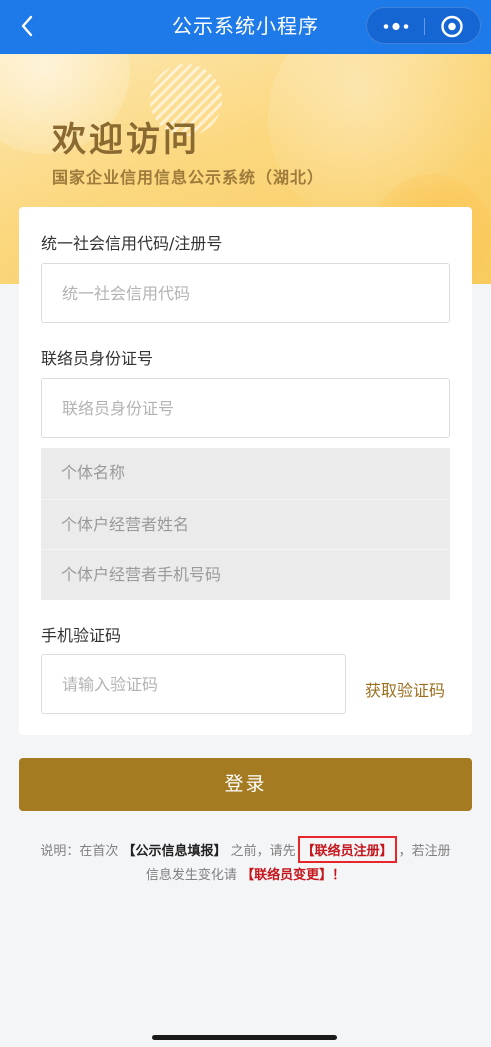 This screenshot has height=1047, width=491. I want to click on banner-title: 欢迎访问, so click(126, 140).